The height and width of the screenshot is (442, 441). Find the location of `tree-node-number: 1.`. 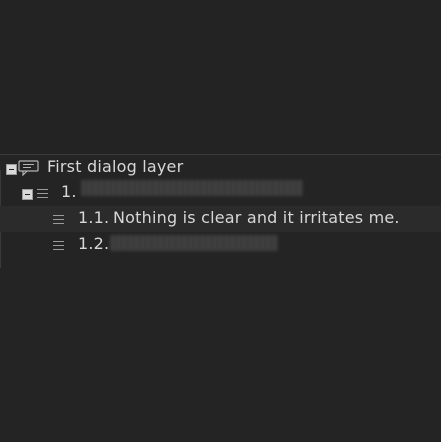

tree-node-number: 1. is located at coordinates (69, 191).